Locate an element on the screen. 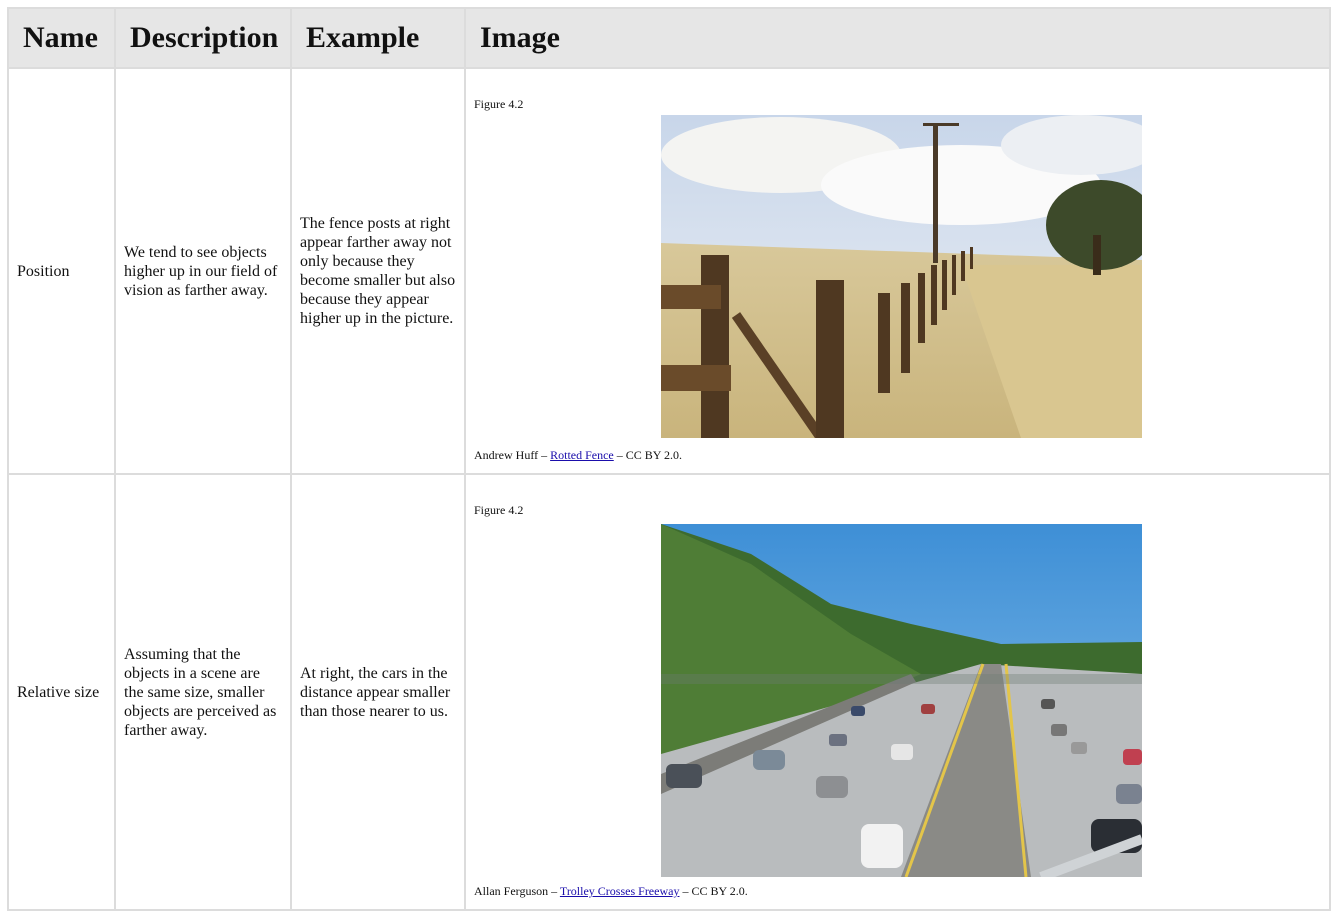 The height and width of the screenshot is (912, 1336). cell-name: Relative size is located at coordinates (61, 692).